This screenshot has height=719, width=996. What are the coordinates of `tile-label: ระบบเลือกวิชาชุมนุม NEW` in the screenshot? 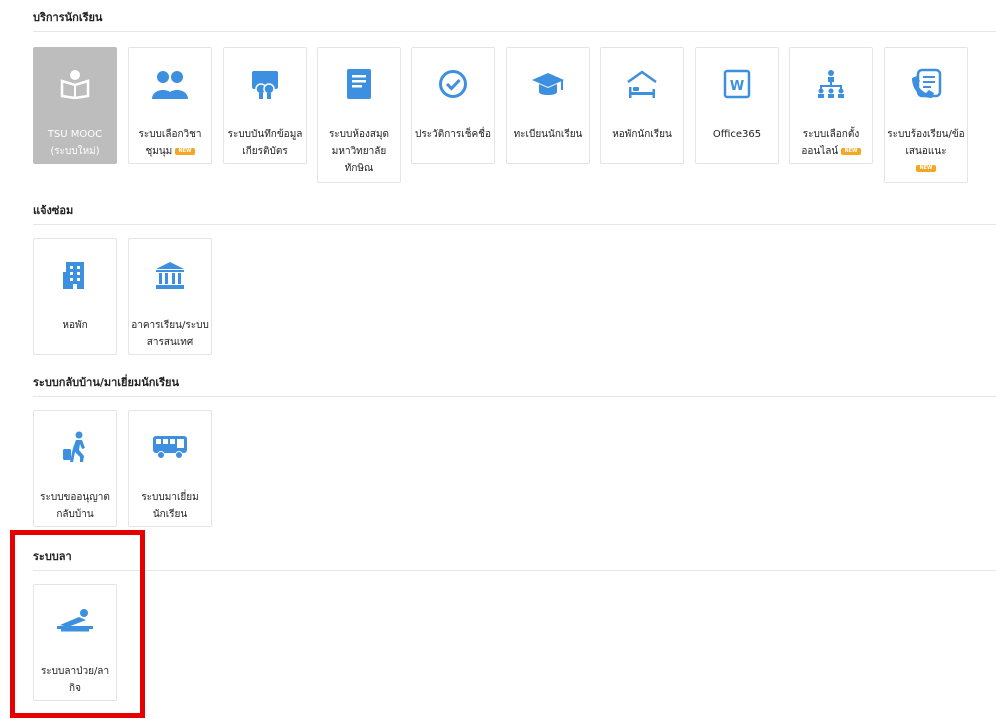 It's located at (170, 143).